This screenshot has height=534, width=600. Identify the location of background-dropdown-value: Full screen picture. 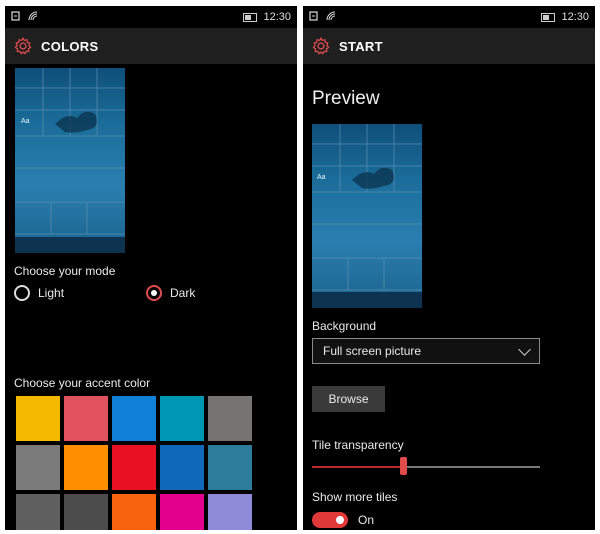
(372, 351).